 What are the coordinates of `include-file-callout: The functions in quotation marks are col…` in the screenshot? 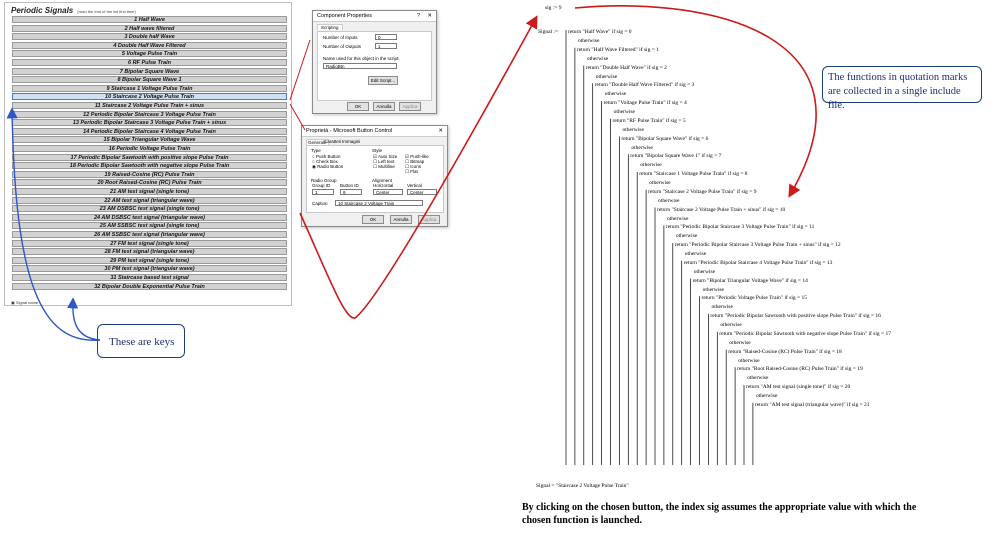 It's located at (902, 88).